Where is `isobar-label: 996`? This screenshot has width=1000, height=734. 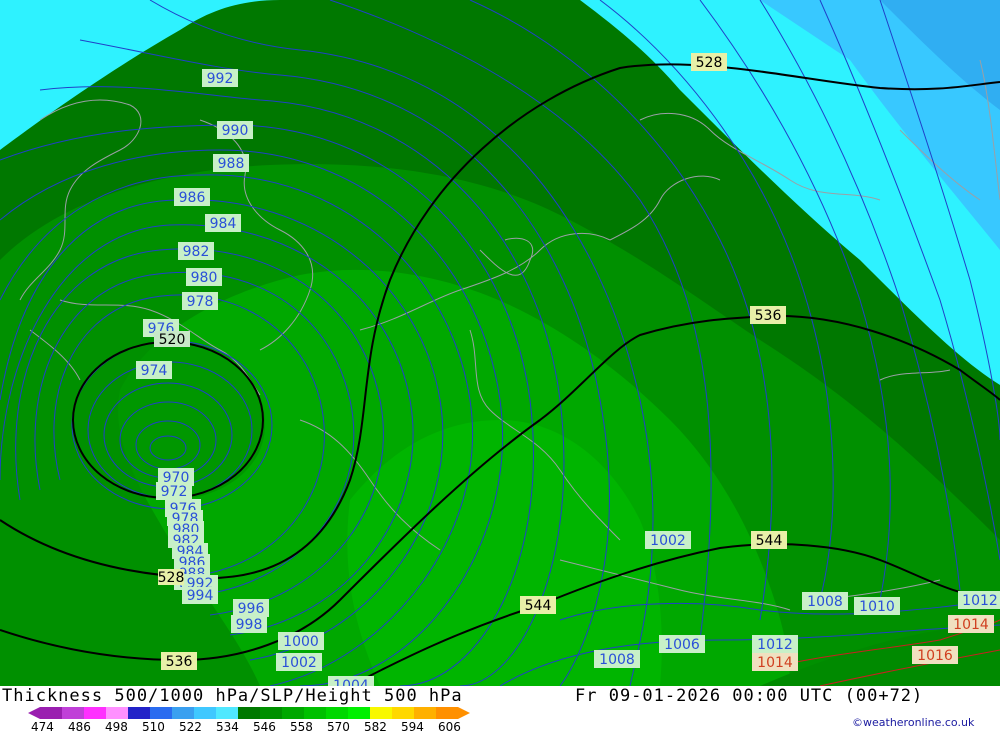
isobar-label: 996 is located at coordinates (251, 608).